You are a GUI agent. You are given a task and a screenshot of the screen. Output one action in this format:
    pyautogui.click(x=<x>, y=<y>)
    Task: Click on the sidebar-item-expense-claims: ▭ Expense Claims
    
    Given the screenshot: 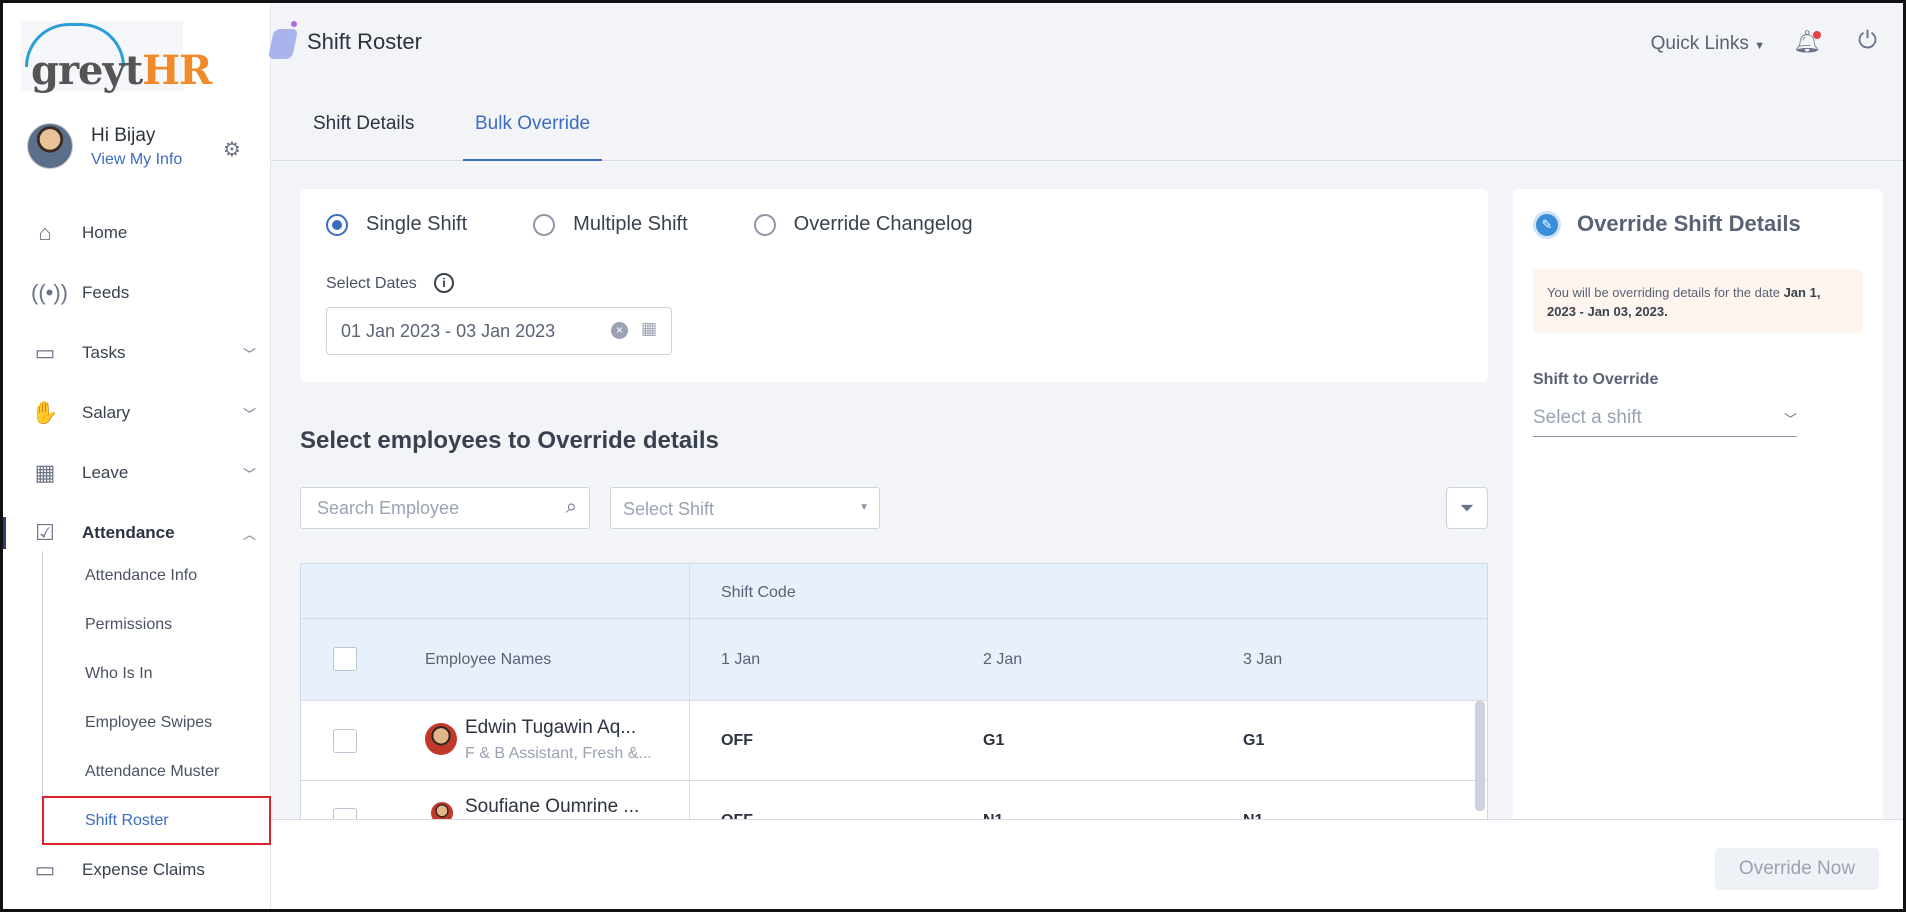 What is the action you would take?
    pyautogui.click(x=137, y=870)
    